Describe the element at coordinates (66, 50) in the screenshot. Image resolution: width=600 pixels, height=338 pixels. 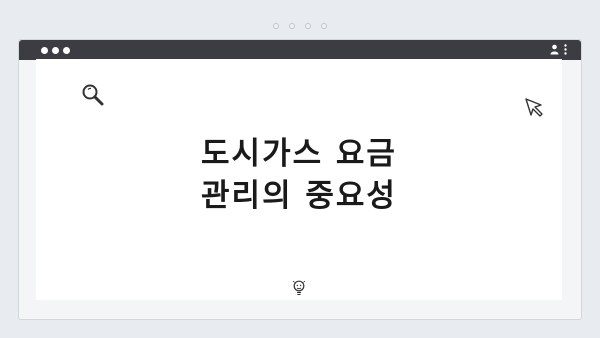
I see `window-maximize-button` at that location.